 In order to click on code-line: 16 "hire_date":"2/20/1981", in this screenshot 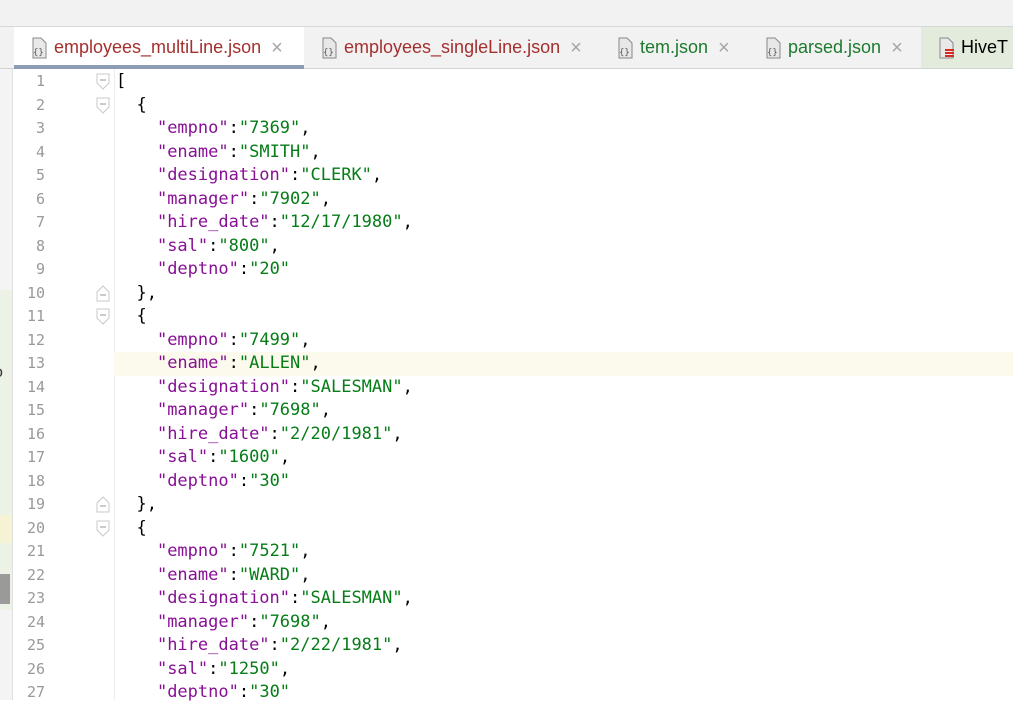, I will do `click(513, 435)`.